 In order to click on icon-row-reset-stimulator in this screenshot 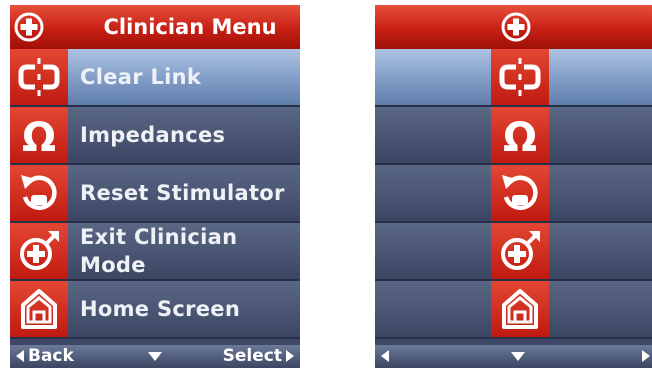, I will do `click(513, 194)`.